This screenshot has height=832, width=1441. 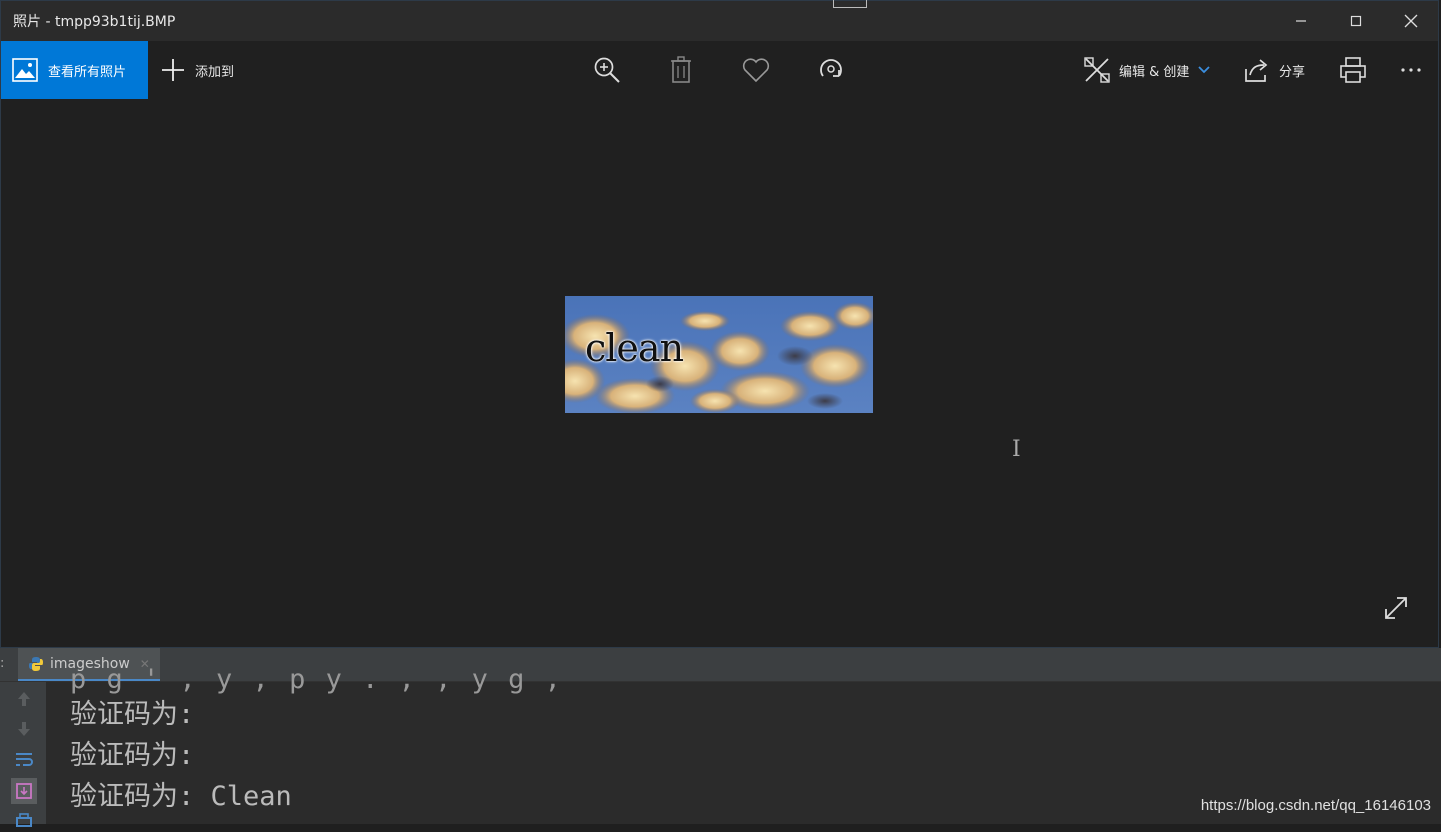 I want to click on console-partial-line: p g ' , y , p y . , , y g ,, so click(x=316, y=679).